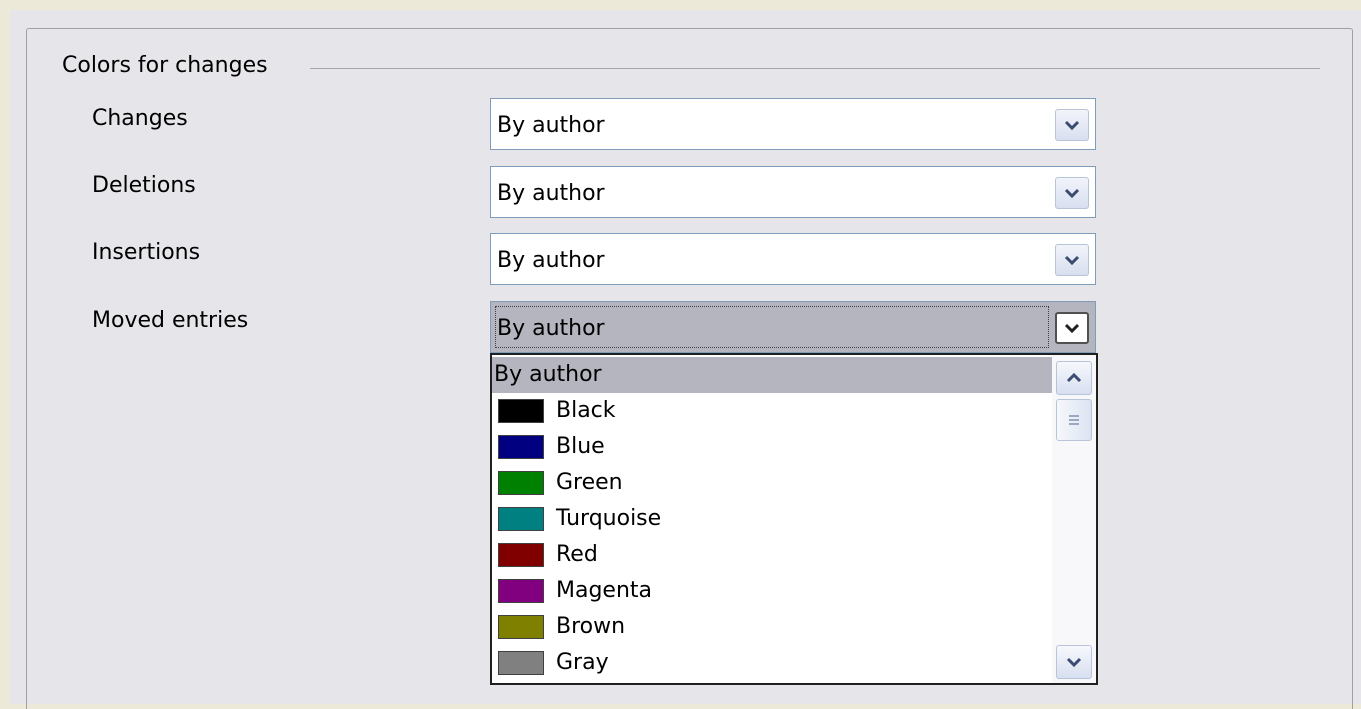  What do you see at coordinates (793, 192) in the screenshot?
I see `deletions-color-select: By author` at bounding box center [793, 192].